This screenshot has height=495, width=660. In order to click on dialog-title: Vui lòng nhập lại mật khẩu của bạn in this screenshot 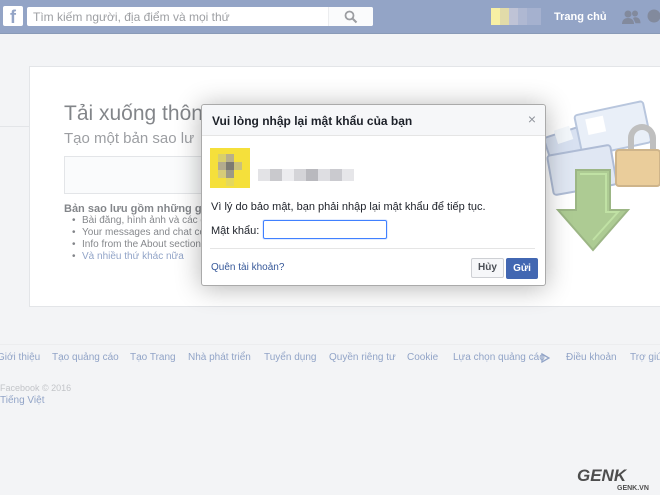, I will do `click(312, 121)`.